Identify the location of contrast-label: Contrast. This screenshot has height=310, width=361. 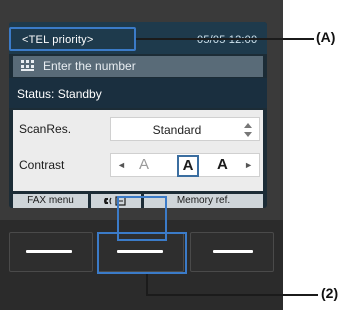
(42, 165).